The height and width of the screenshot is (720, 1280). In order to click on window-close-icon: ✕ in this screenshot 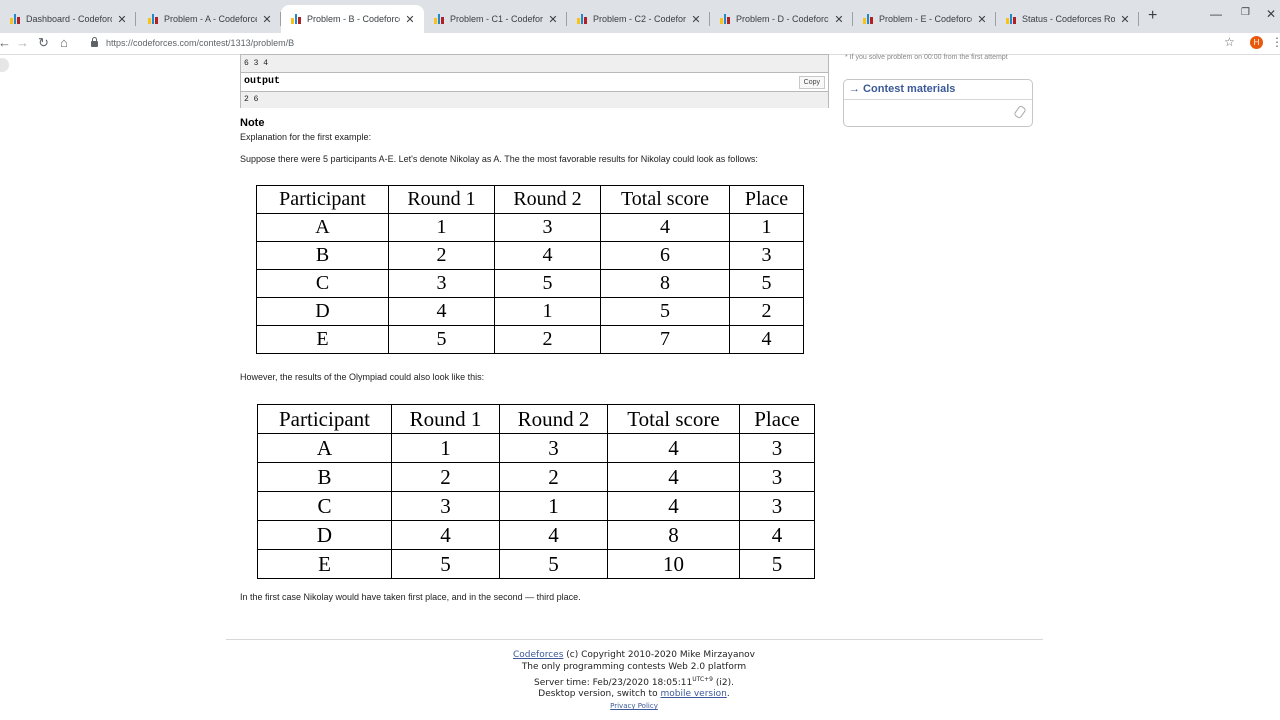, I will do `click(1271, 14)`.